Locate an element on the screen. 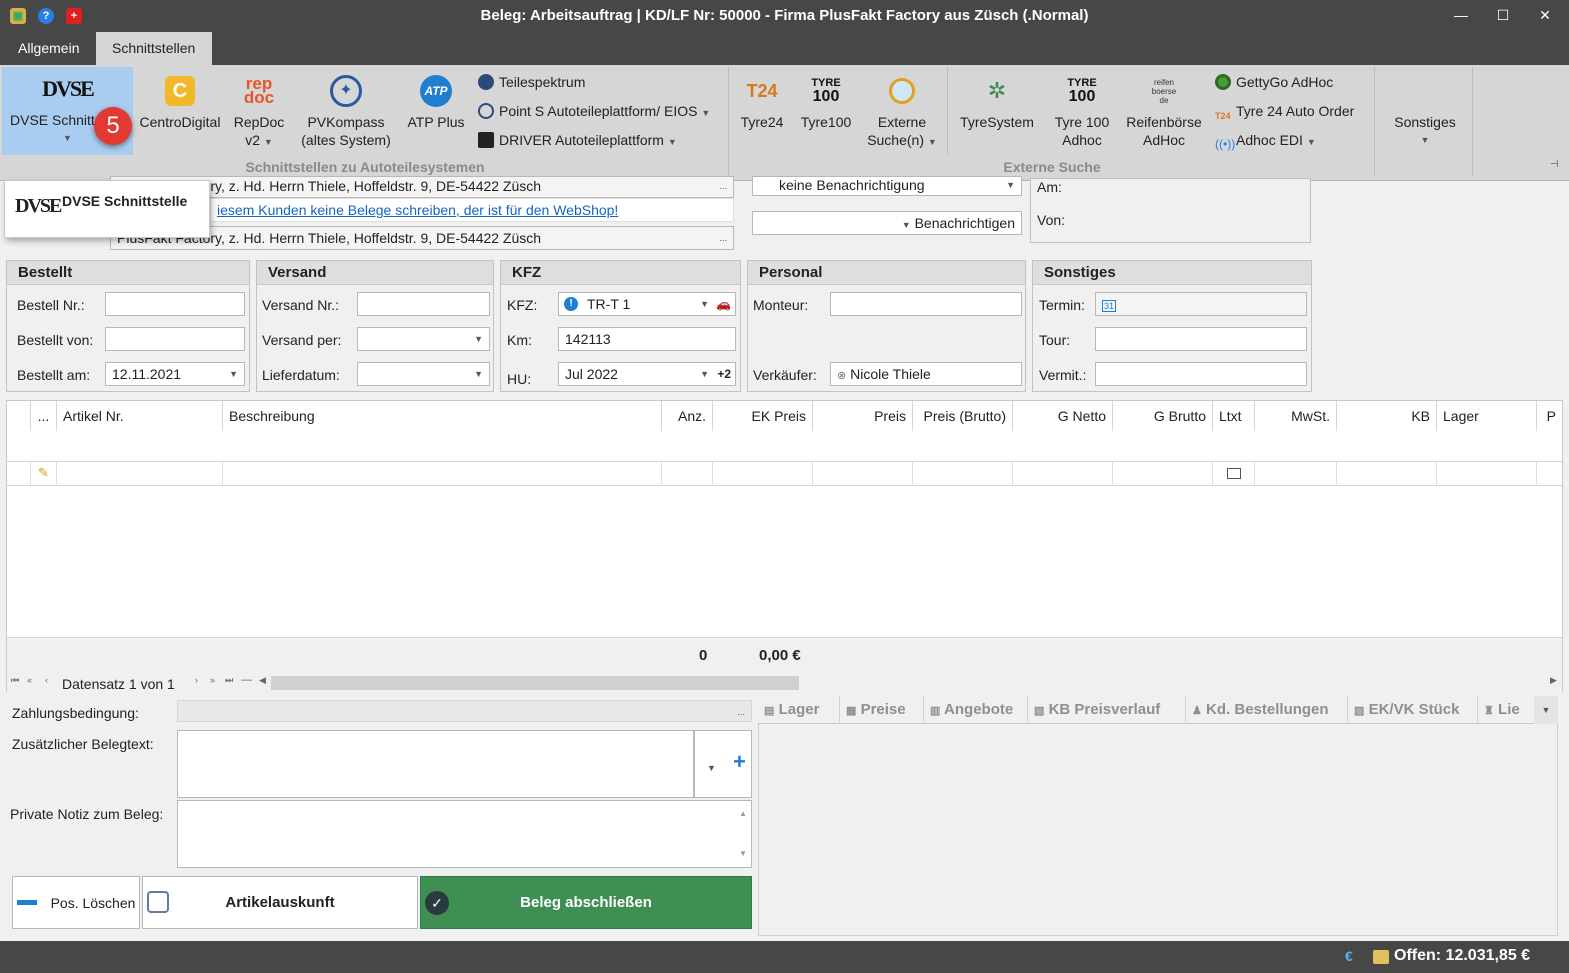  tyre24-auto-order-button: T24 Tyre 24 Auto Order is located at coordinates (1284, 111).